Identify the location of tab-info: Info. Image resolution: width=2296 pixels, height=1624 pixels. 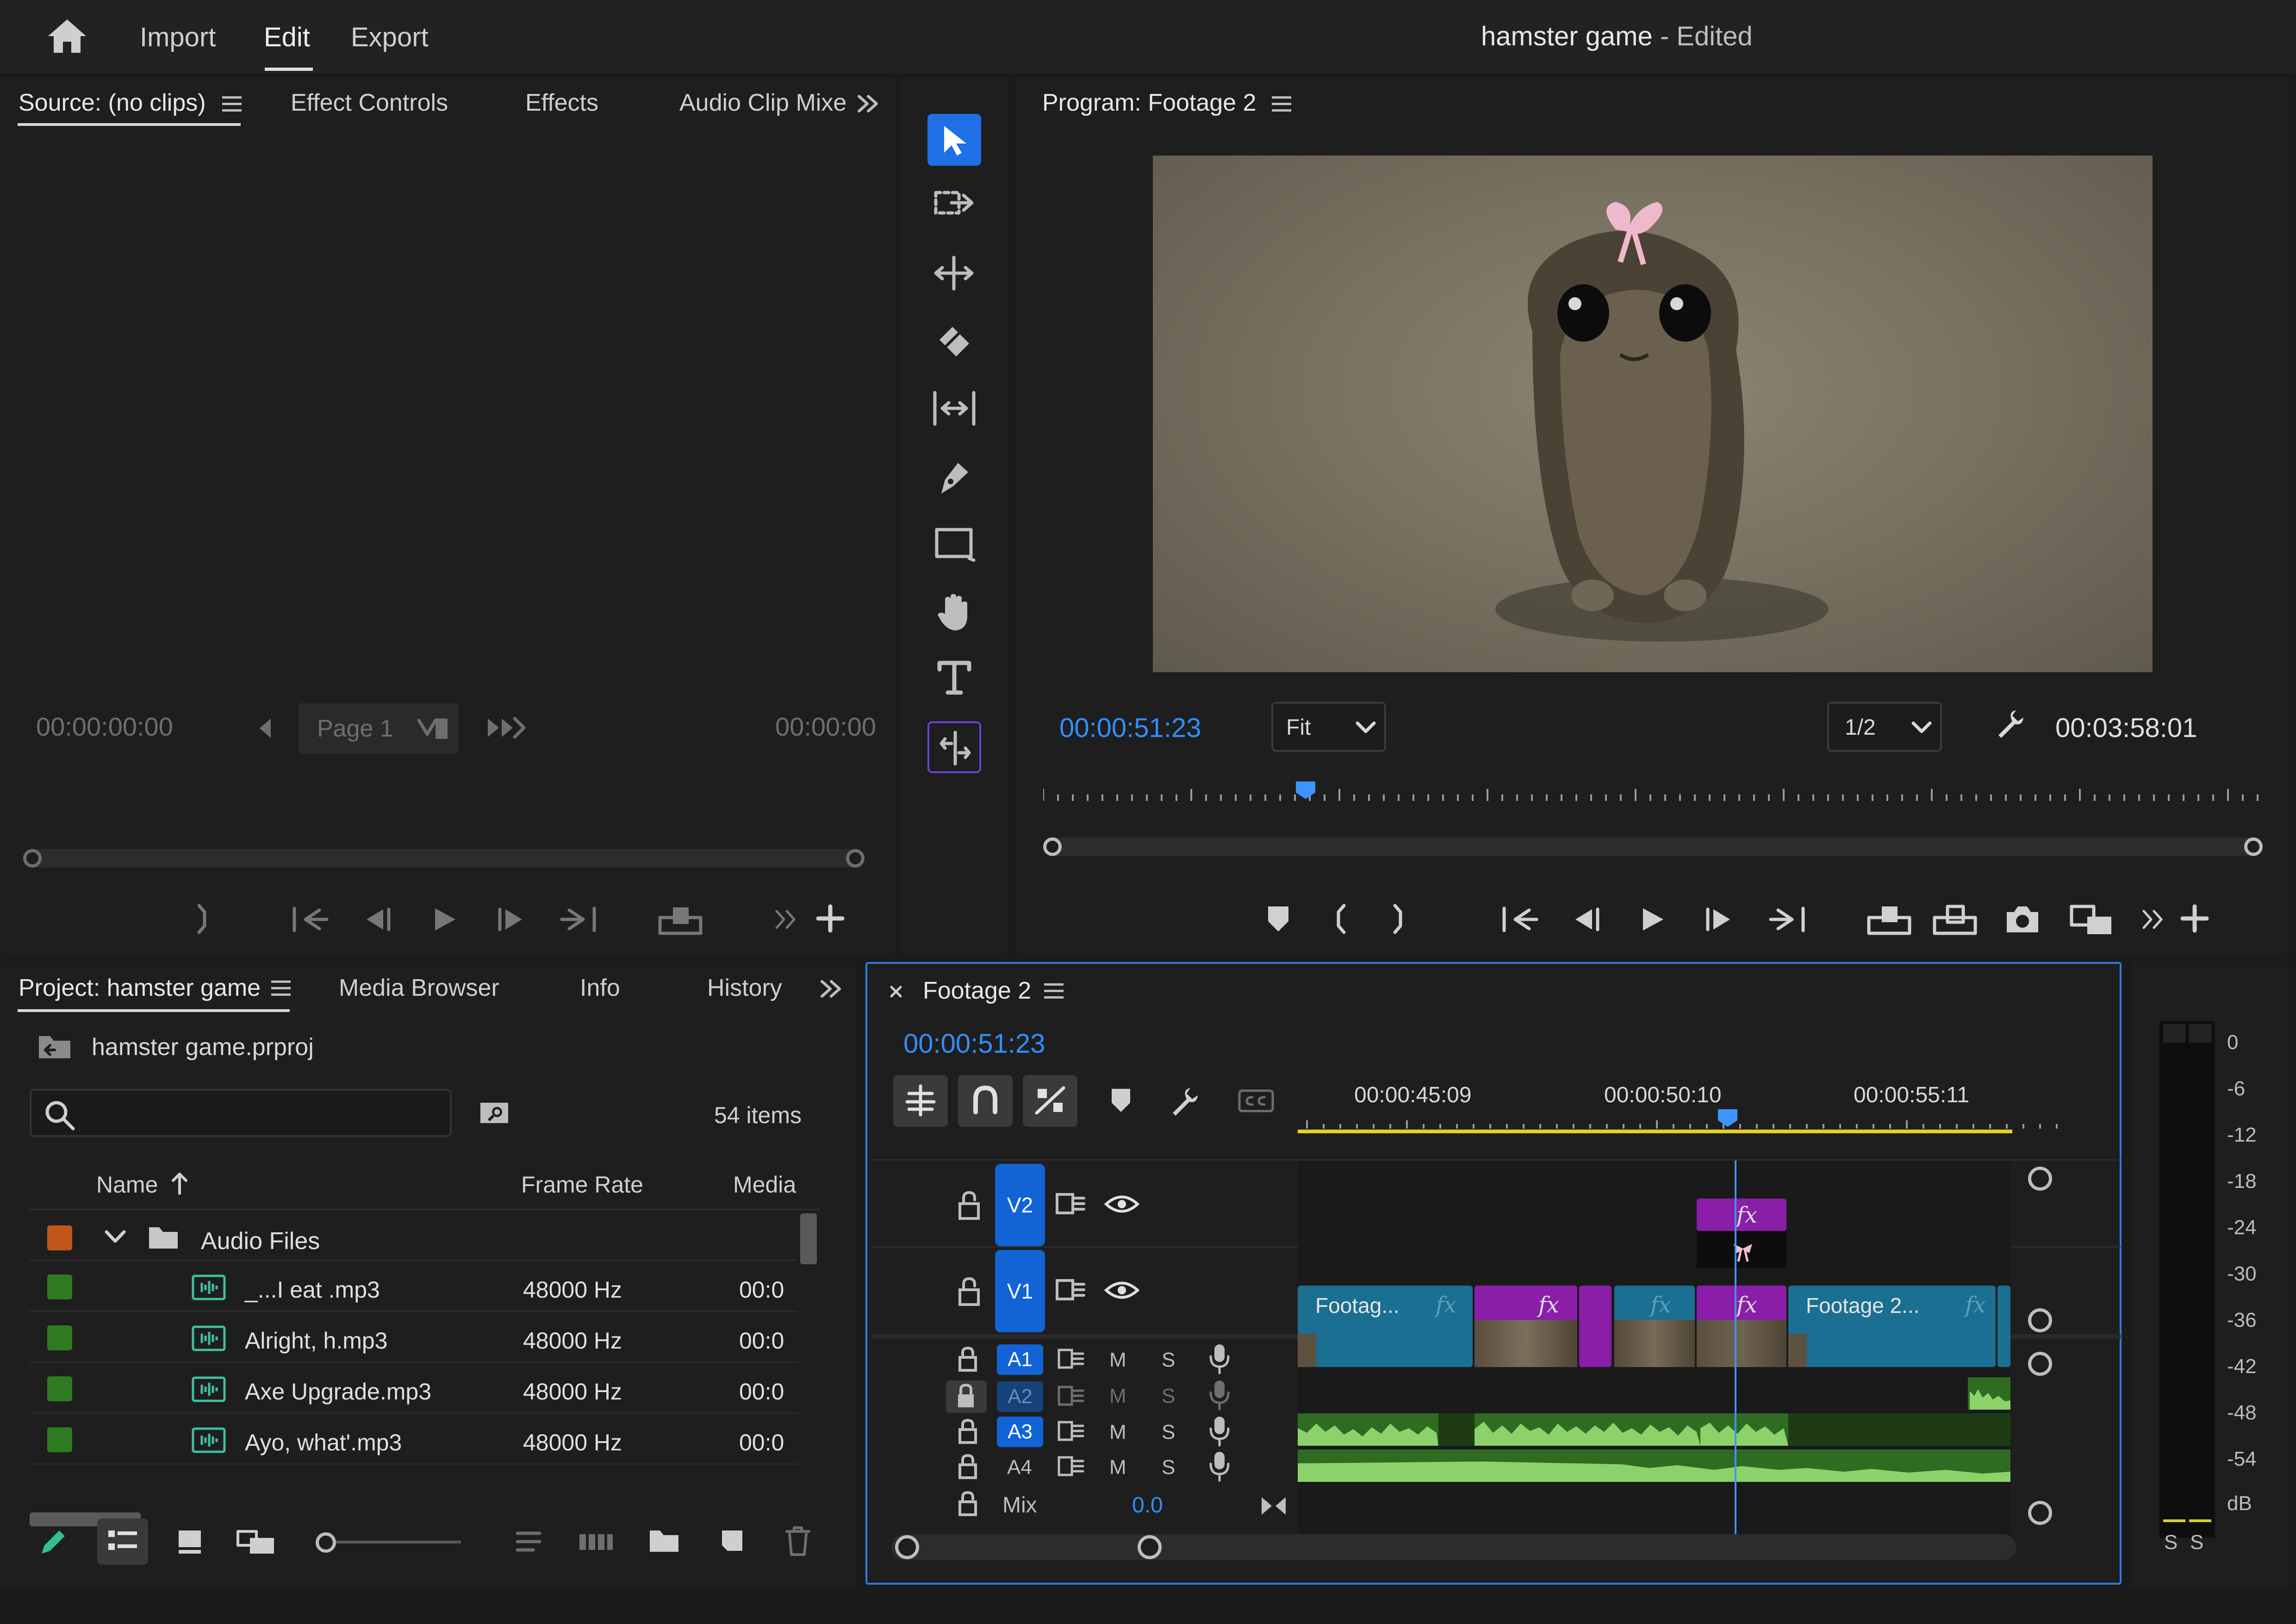
(600, 988).